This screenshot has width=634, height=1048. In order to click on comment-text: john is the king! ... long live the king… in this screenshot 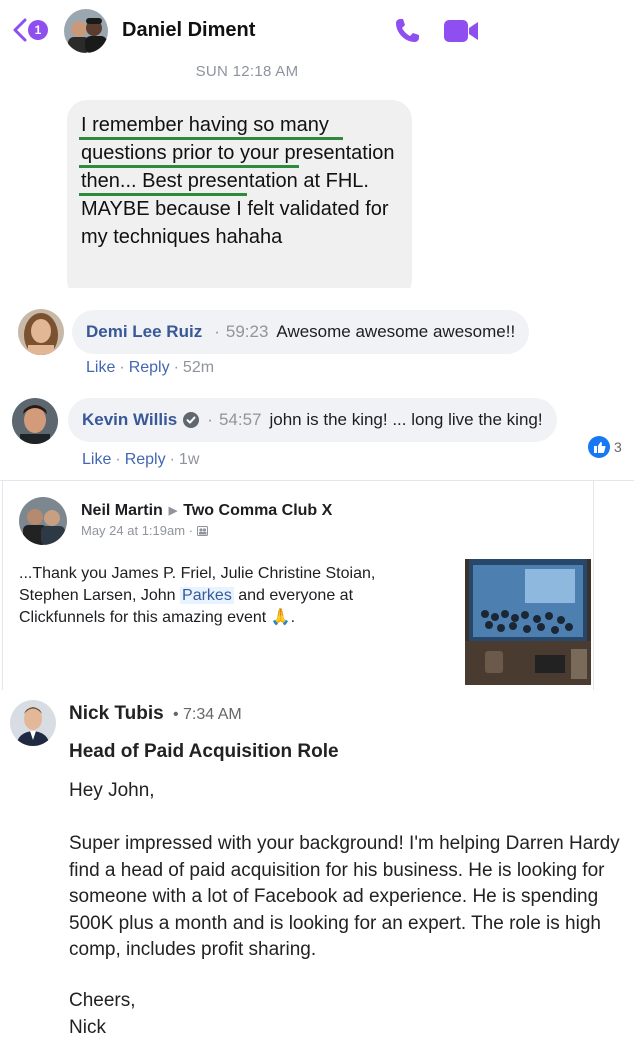, I will do `click(406, 419)`.